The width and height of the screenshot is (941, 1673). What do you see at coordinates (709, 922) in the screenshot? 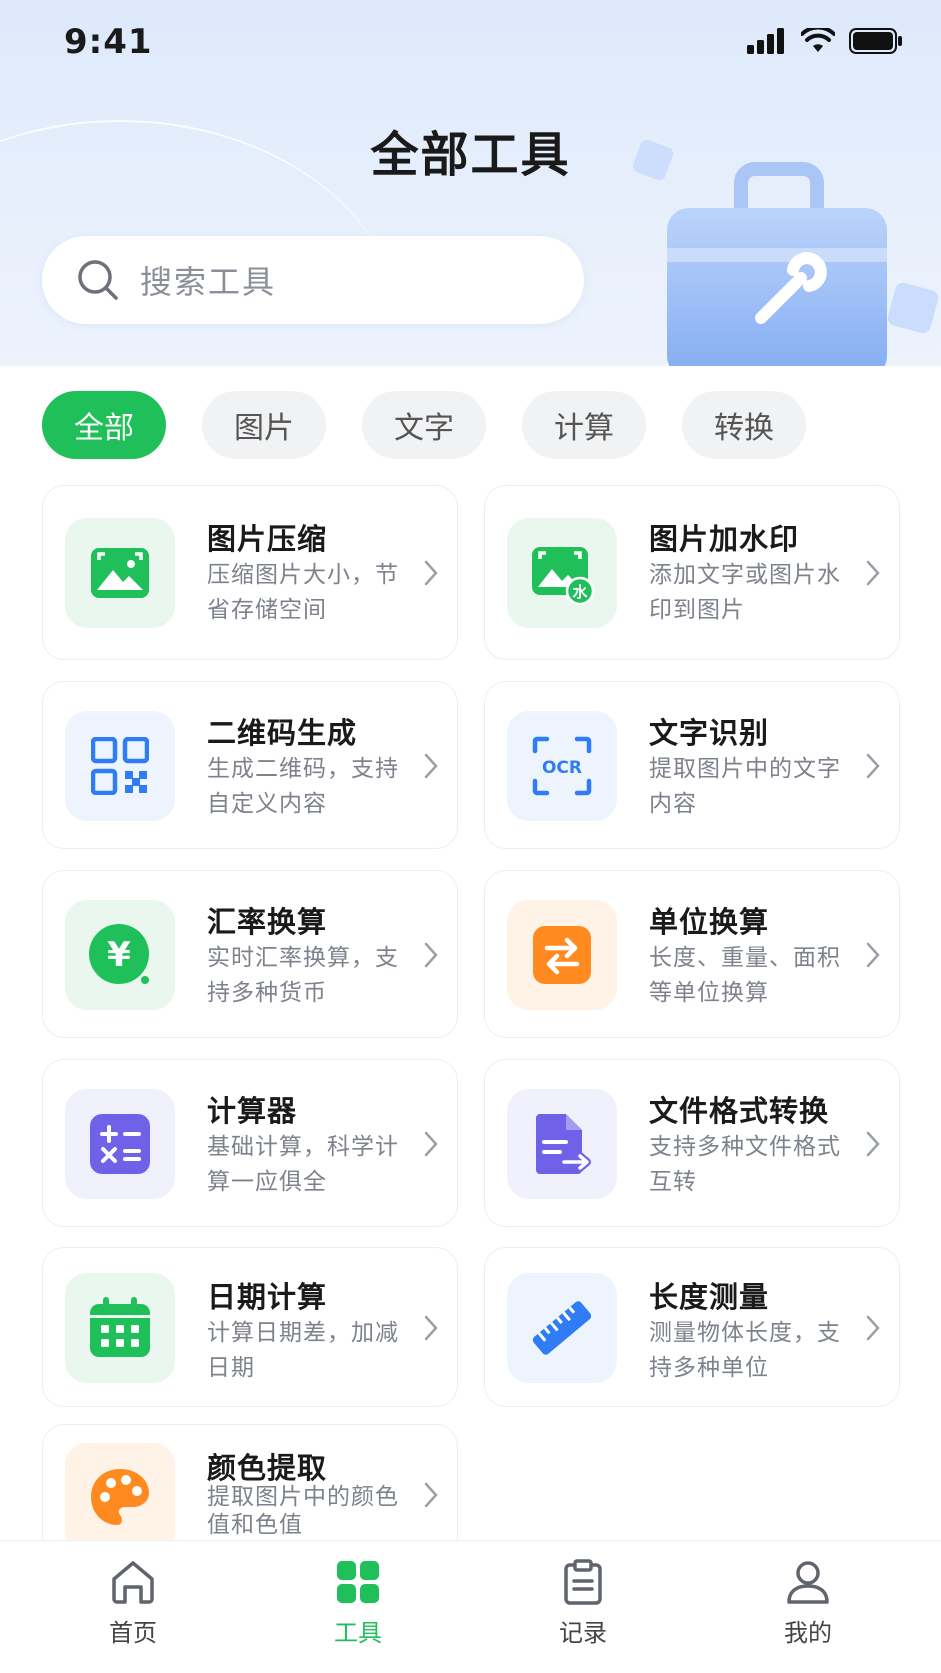
I see `tool-title: 单位换算` at bounding box center [709, 922].